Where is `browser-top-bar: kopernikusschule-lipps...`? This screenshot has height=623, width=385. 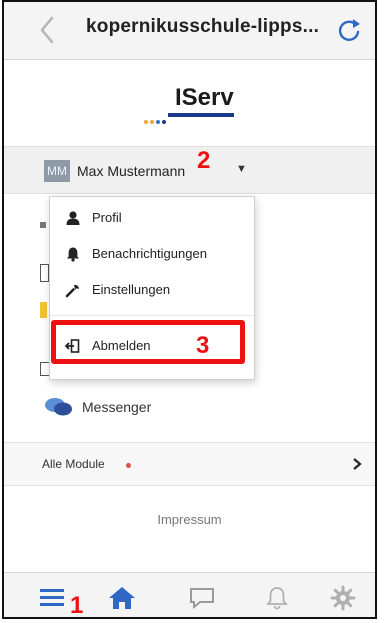
browser-top-bar: kopernikusschule-lipps... is located at coordinates (189, 31).